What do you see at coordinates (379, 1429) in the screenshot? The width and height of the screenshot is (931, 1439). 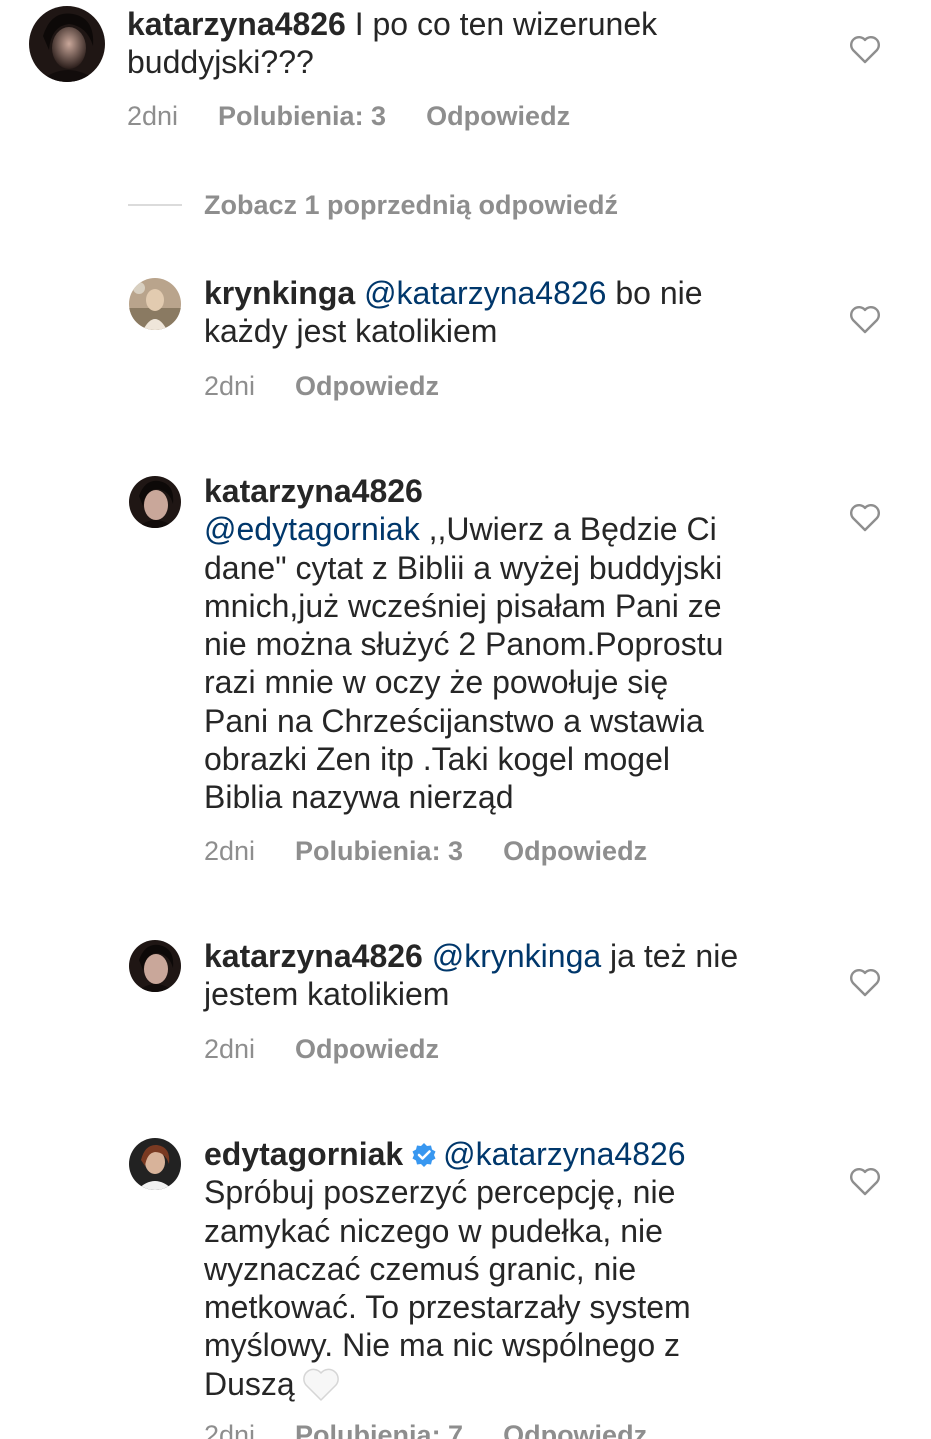 I see `likes-count: Polubienia: 7` at bounding box center [379, 1429].